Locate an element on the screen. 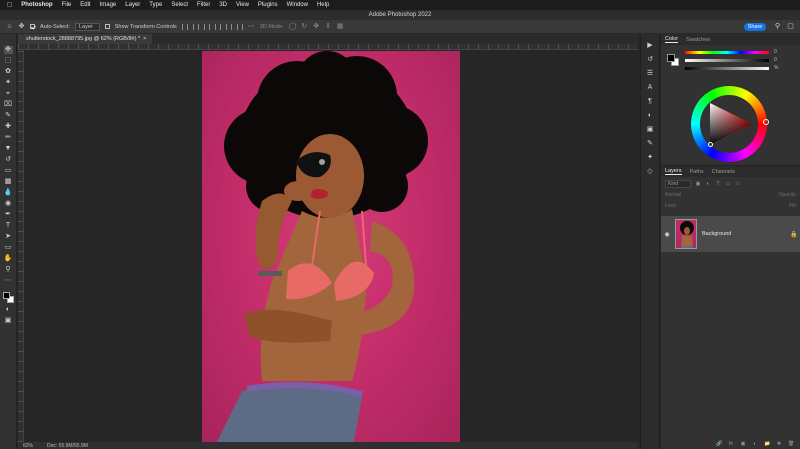  filter-adjust-icon: ◐ is located at coordinates (708, 184).